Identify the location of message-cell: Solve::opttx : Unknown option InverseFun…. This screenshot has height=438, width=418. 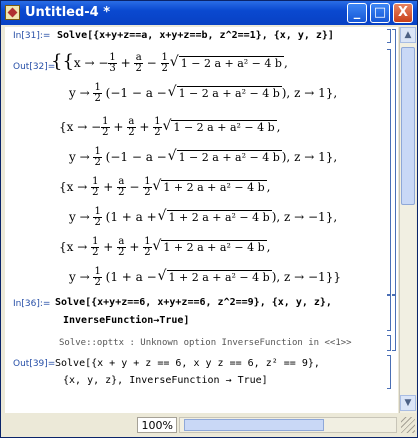
(205, 343).